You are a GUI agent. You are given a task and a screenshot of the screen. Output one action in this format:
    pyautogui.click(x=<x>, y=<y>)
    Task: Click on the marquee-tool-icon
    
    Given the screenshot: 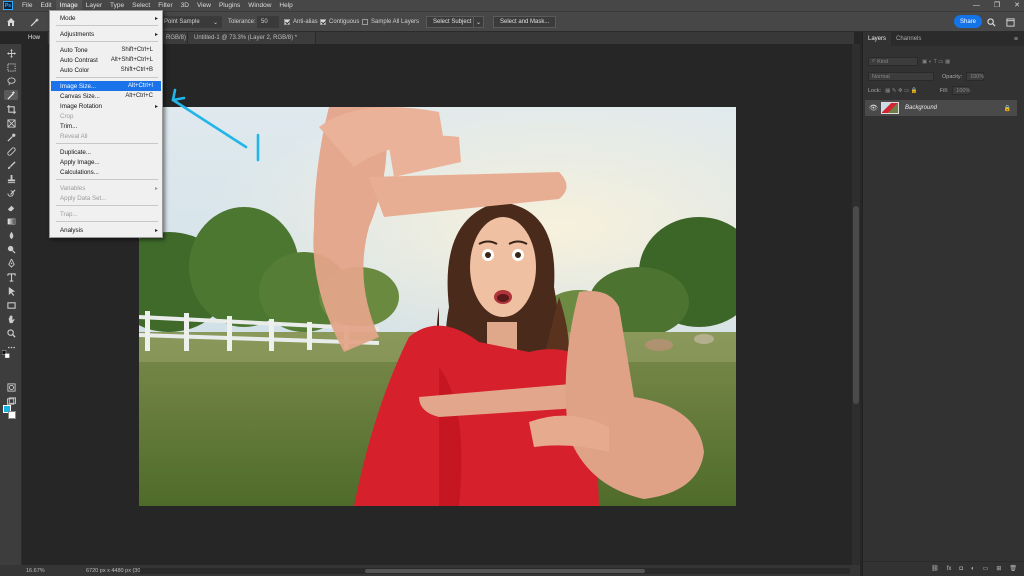 What is the action you would take?
    pyautogui.click(x=11, y=67)
    